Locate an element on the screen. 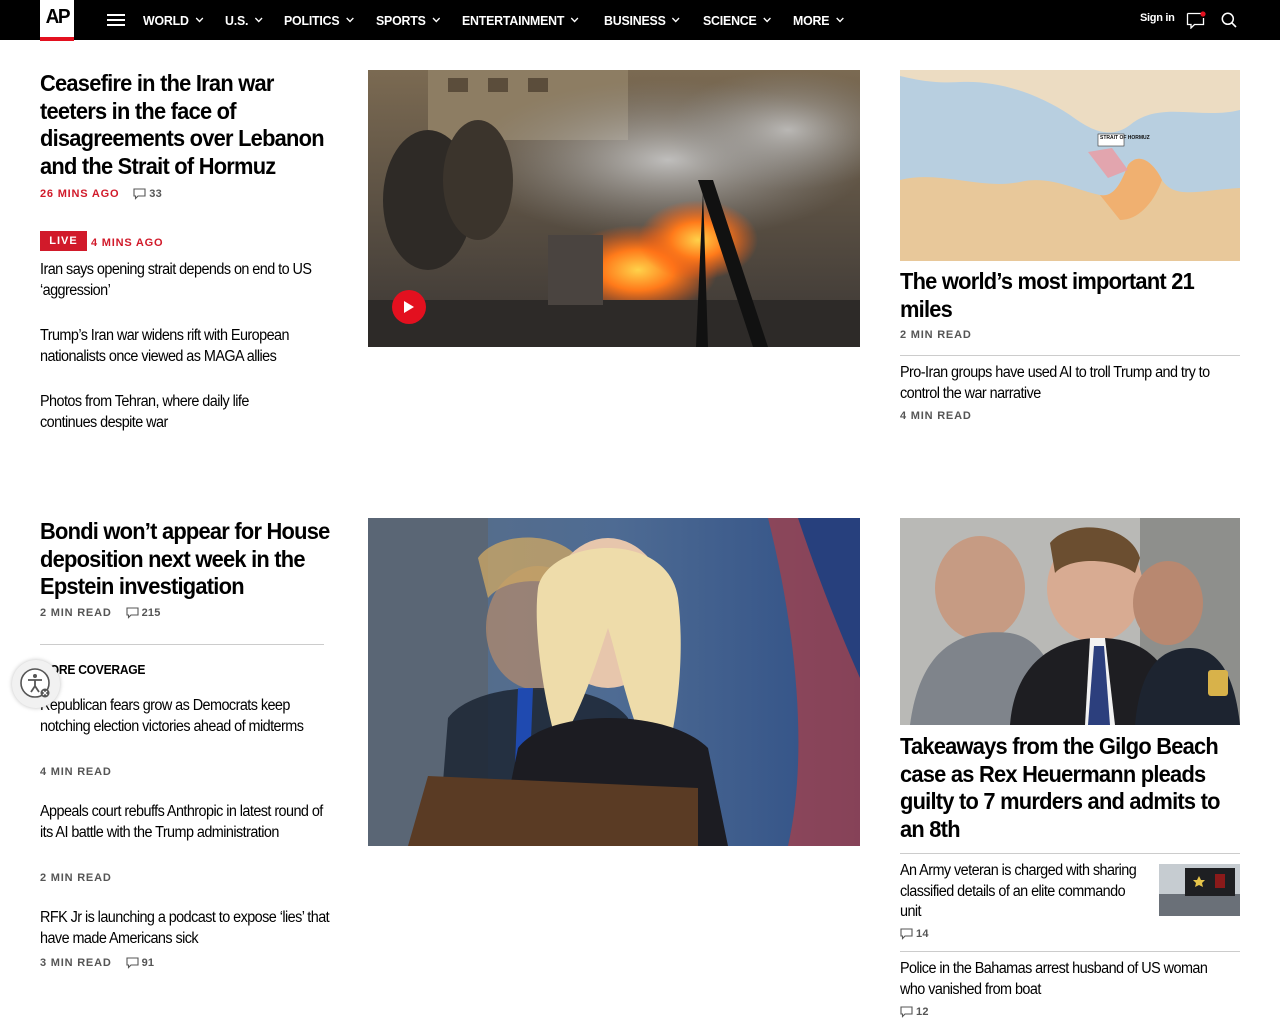  bahamas-meta: 12 is located at coordinates (914, 1012).